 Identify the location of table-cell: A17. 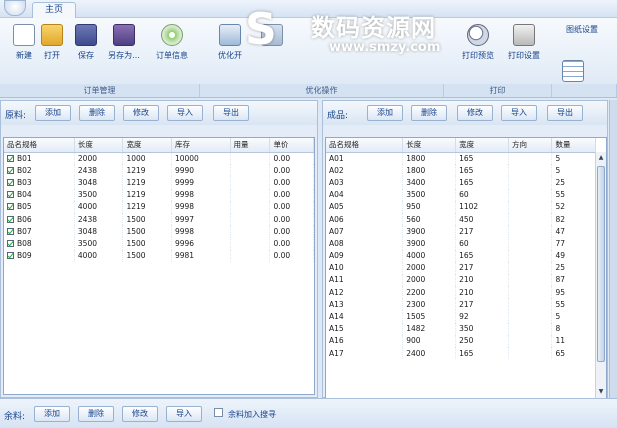
(365, 353).